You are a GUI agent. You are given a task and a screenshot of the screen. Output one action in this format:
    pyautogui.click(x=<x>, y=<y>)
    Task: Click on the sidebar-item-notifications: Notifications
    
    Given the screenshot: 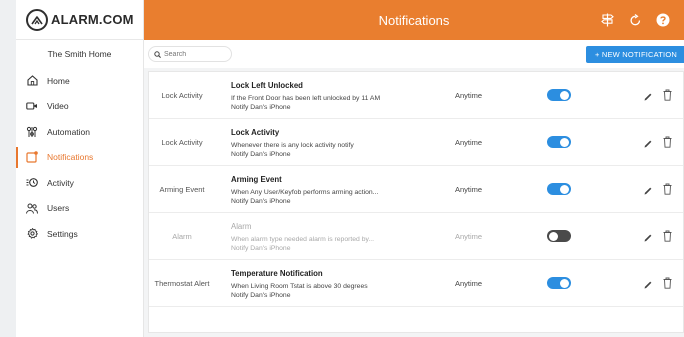 What is the action you would take?
    pyautogui.click(x=79, y=158)
    